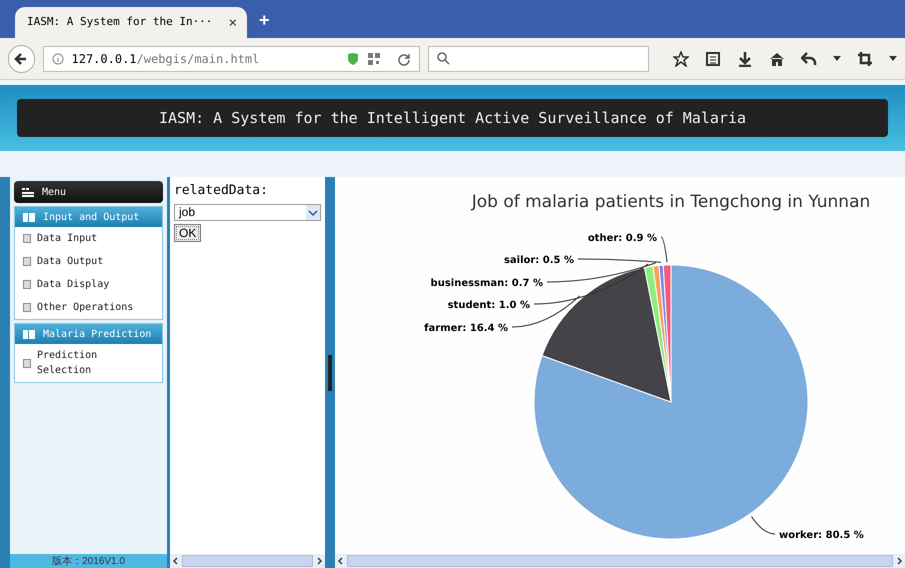  I want to click on home-icon, so click(777, 58).